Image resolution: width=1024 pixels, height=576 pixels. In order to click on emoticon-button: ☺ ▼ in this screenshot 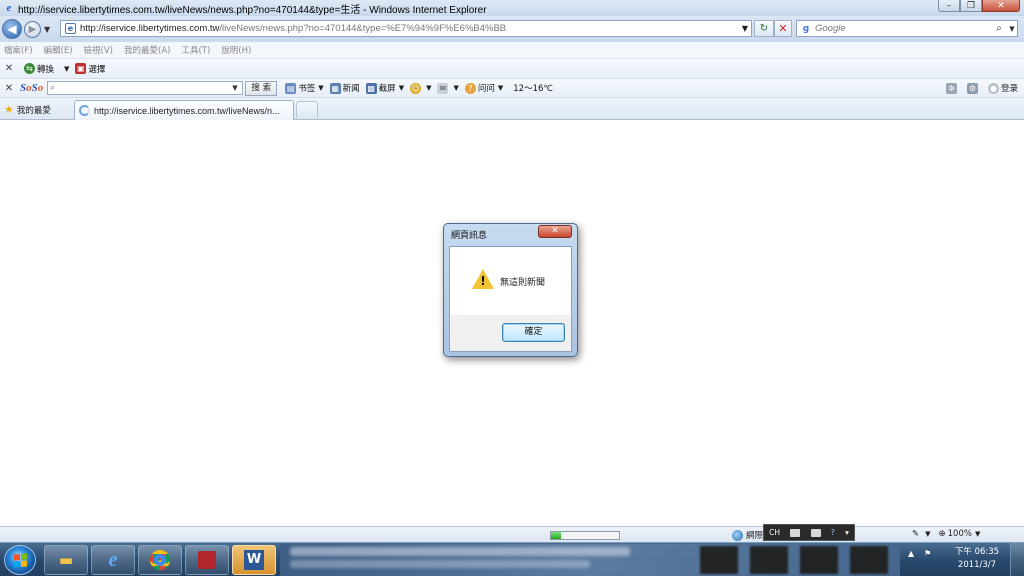, I will do `click(420, 88)`.